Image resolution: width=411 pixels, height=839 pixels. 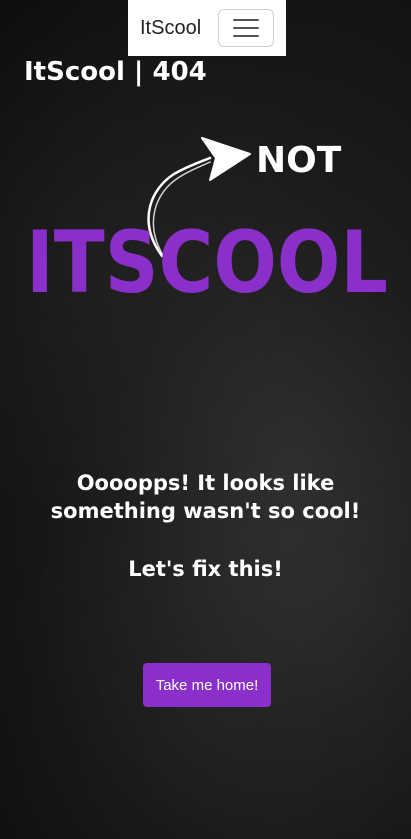 What do you see at coordinates (246, 20) in the screenshot?
I see `hamburger-menu-icon` at bounding box center [246, 20].